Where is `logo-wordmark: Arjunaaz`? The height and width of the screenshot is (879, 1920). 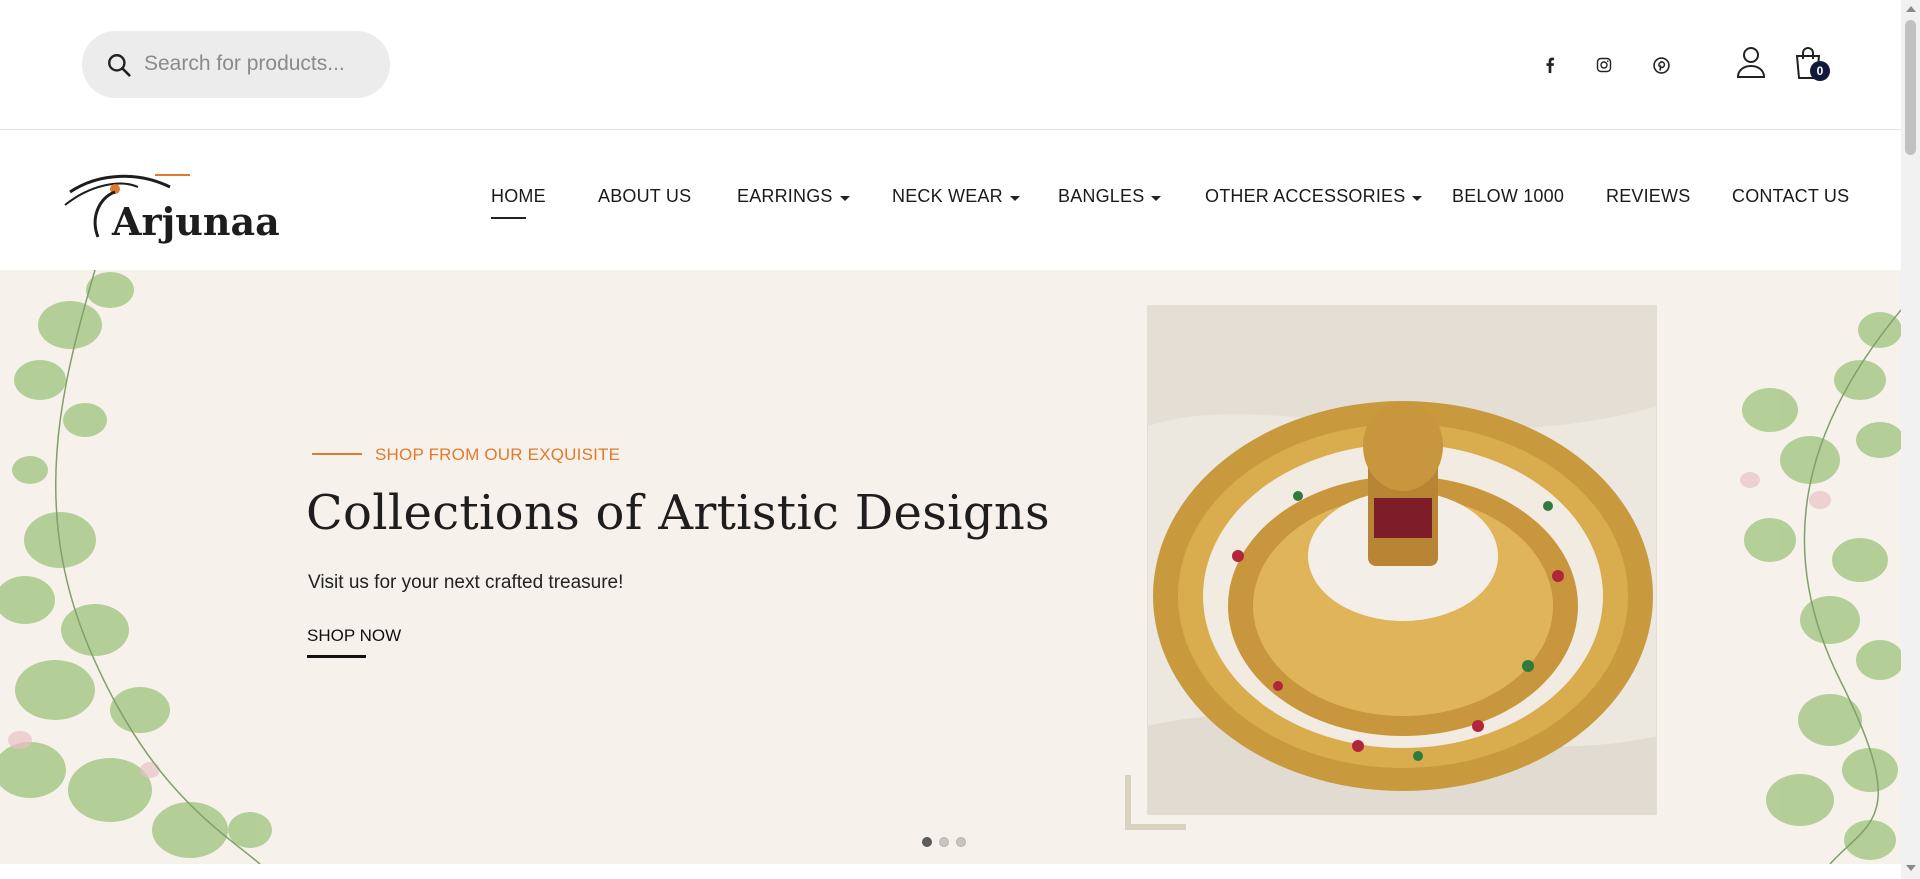 logo-wordmark: Arjunaaz is located at coordinates (195, 221).